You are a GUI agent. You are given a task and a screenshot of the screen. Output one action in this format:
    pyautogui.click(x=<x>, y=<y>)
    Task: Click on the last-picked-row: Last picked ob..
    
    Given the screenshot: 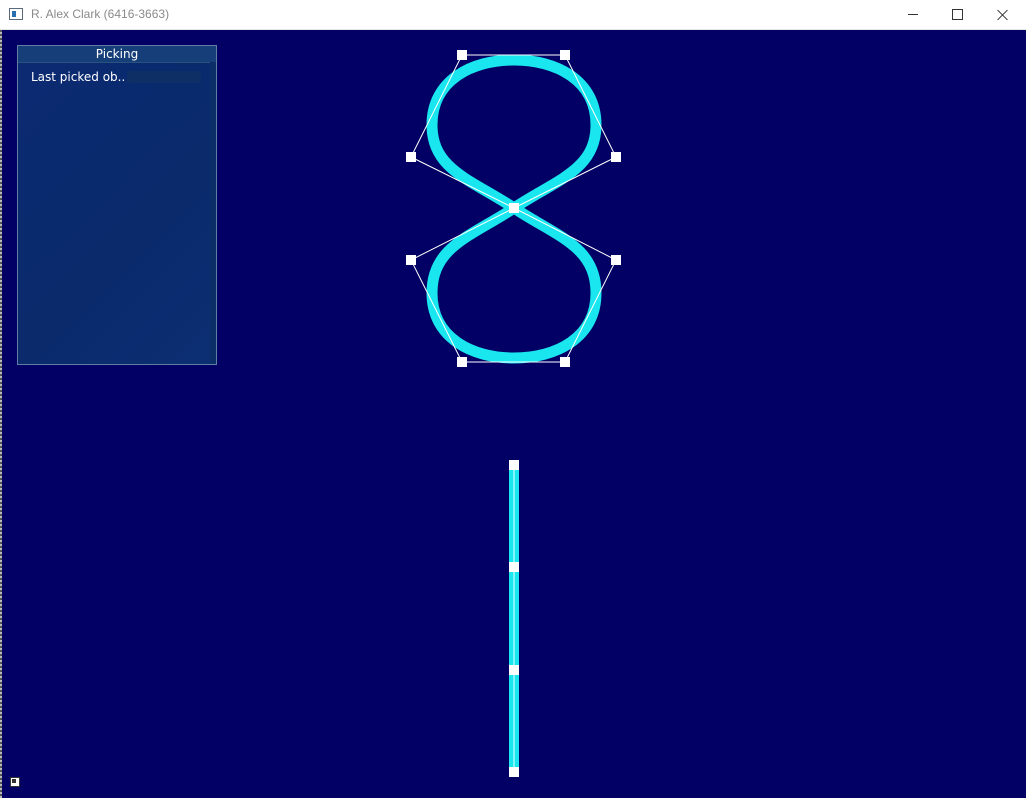 What is the action you would take?
    pyautogui.click(x=117, y=77)
    